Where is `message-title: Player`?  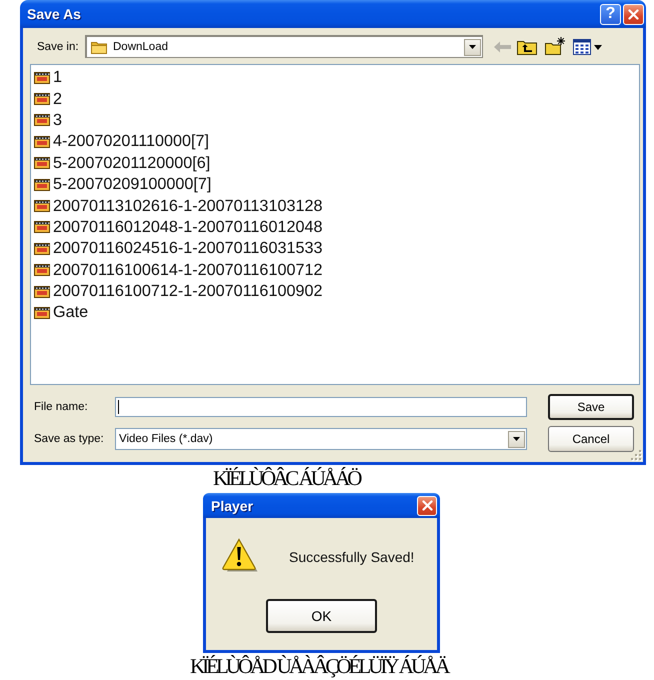
message-title: Player is located at coordinates (232, 506).